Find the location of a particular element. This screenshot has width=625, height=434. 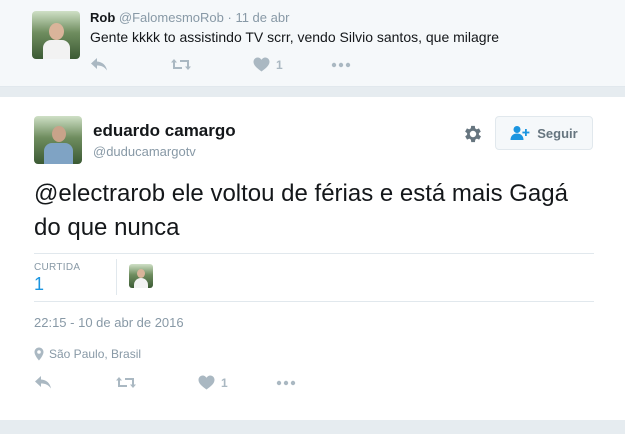

stats-vertical-divider is located at coordinates (116, 277).